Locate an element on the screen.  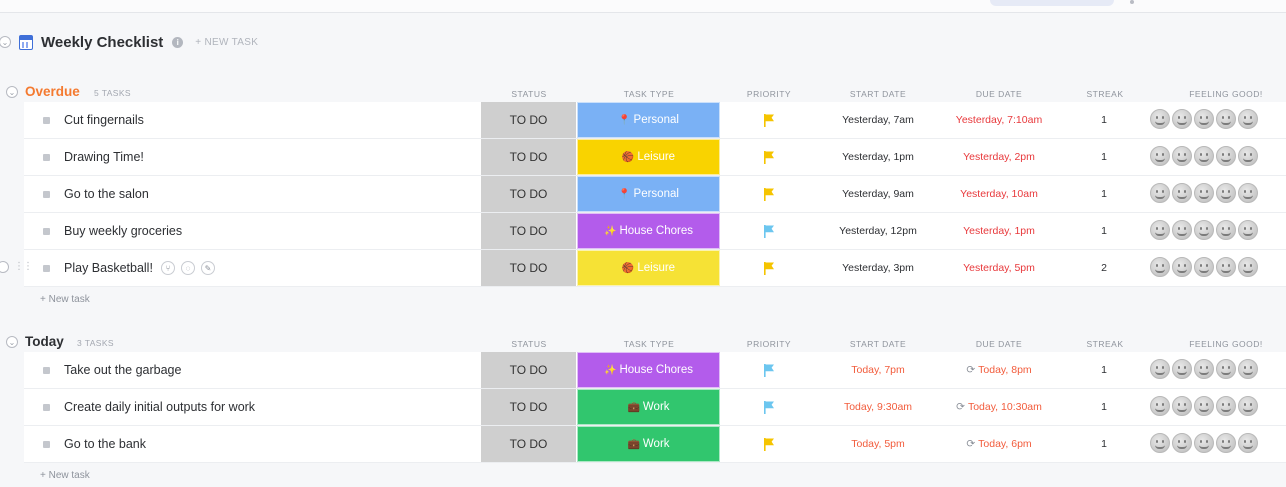
column-header-due-date: DUE DATE is located at coordinates (999, 94).